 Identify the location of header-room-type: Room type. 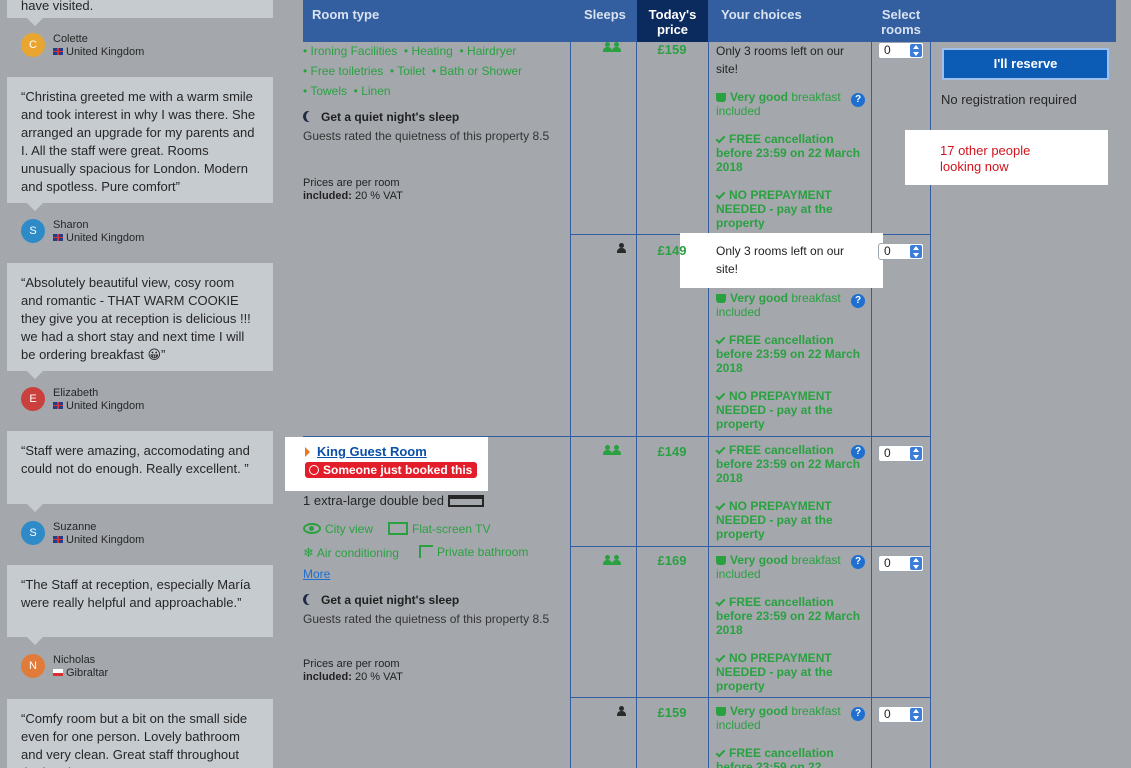
(346, 14).